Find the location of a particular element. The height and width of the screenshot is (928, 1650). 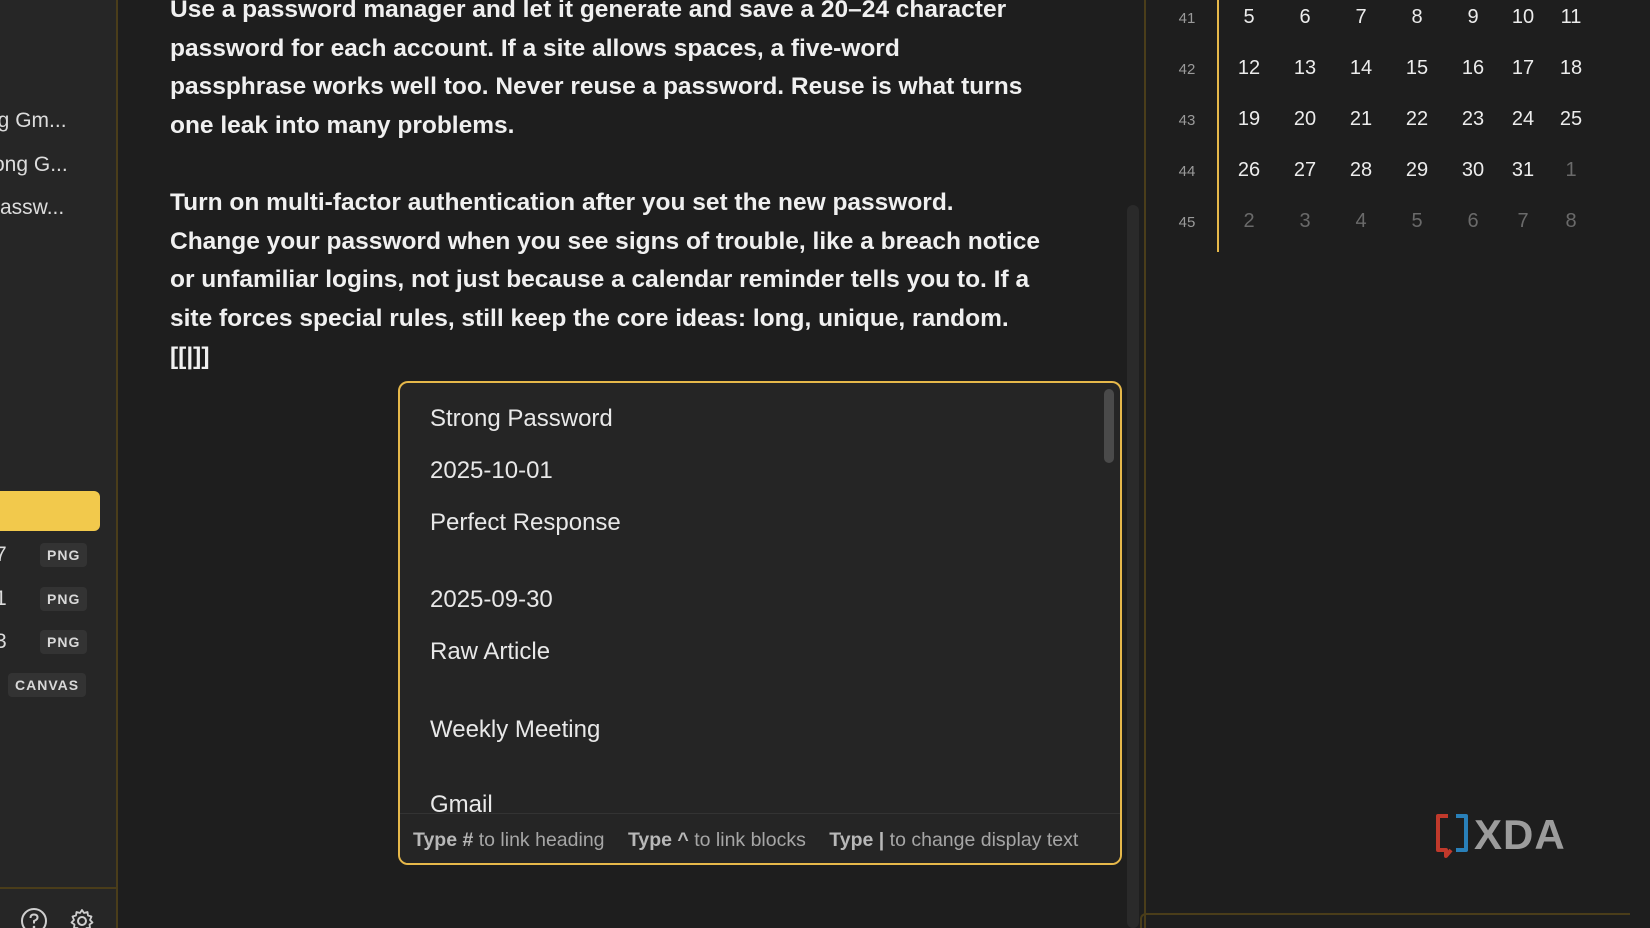

hint-link-heading: Type # to link heading is located at coordinates (509, 840).